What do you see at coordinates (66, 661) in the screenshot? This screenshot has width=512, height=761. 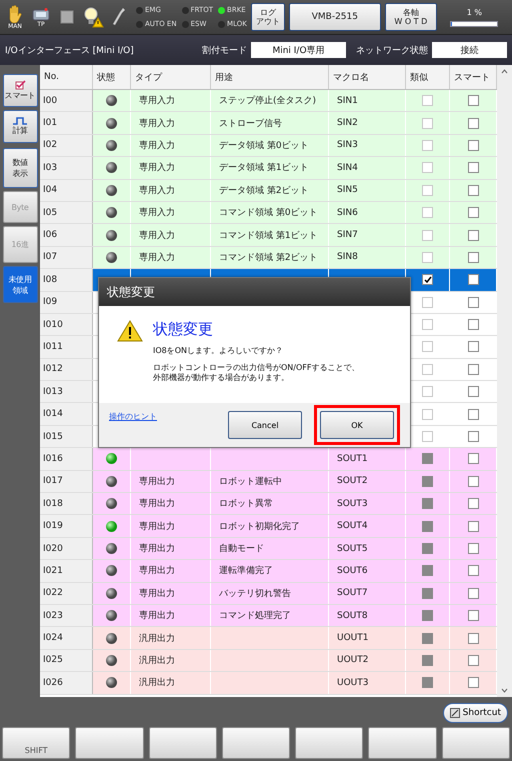 I see `table-cell: I025` at bounding box center [66, 661].